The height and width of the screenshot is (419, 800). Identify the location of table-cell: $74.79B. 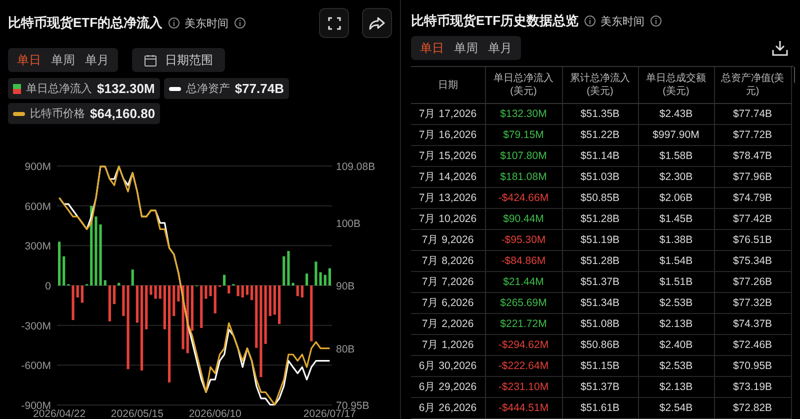
(752, 198).